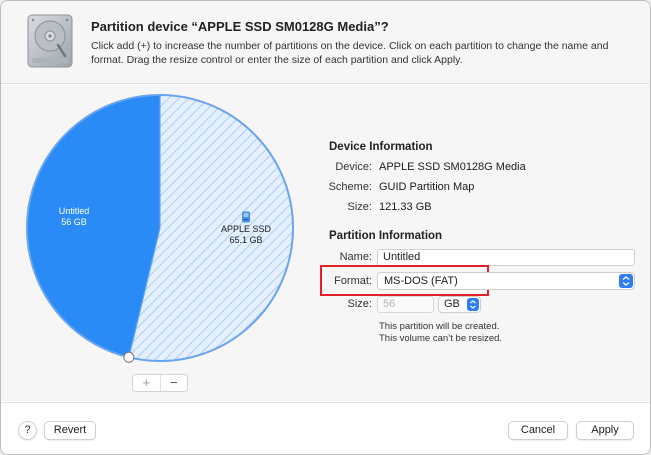 The image size is (651, 455). Describe the element at coordinates (506, 281) in the screenshot. I see `format-select: MS-DOS (FAT)` at that location.